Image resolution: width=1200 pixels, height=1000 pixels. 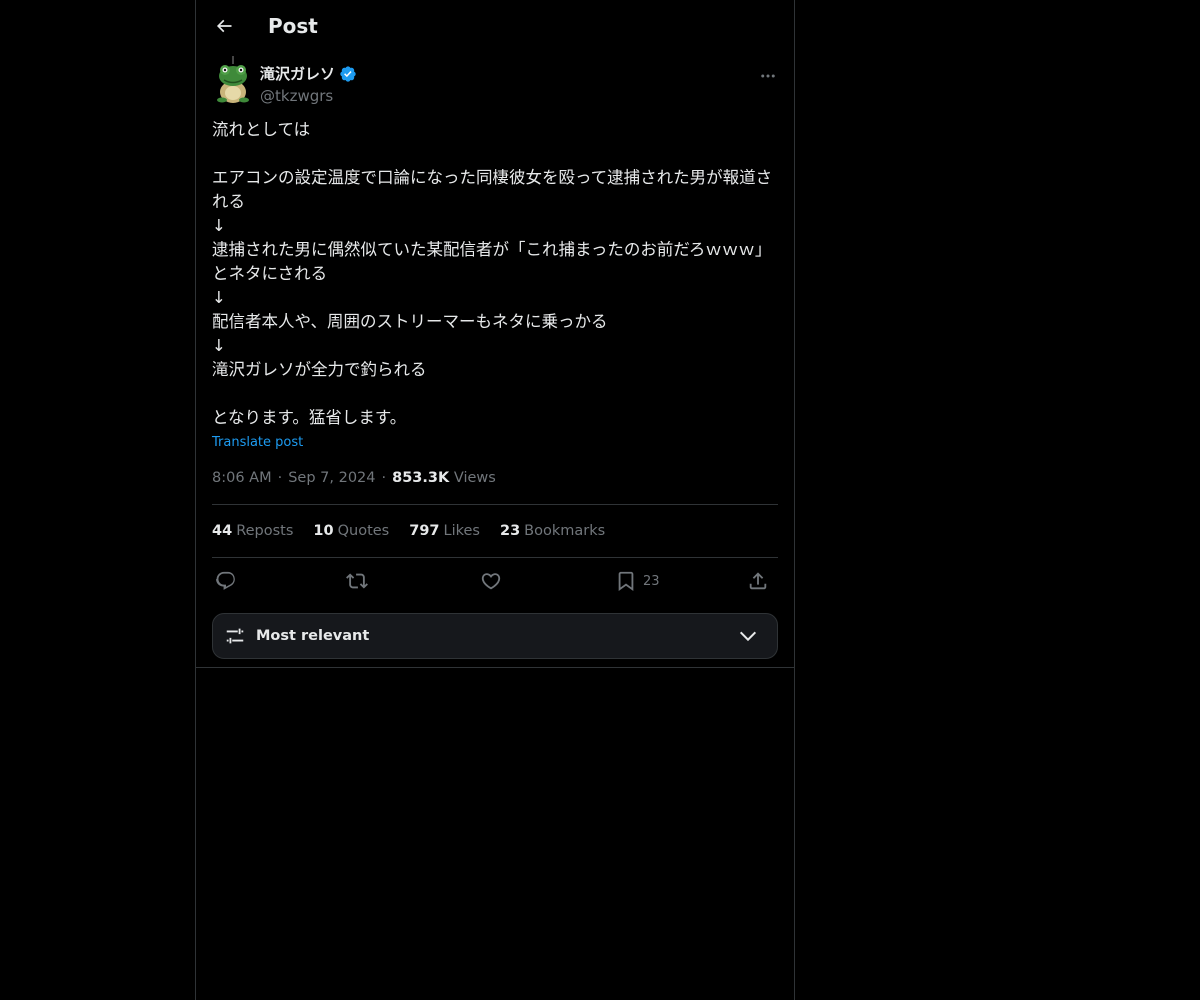 I want to click on more-options-button, so click(x=768, y=76).